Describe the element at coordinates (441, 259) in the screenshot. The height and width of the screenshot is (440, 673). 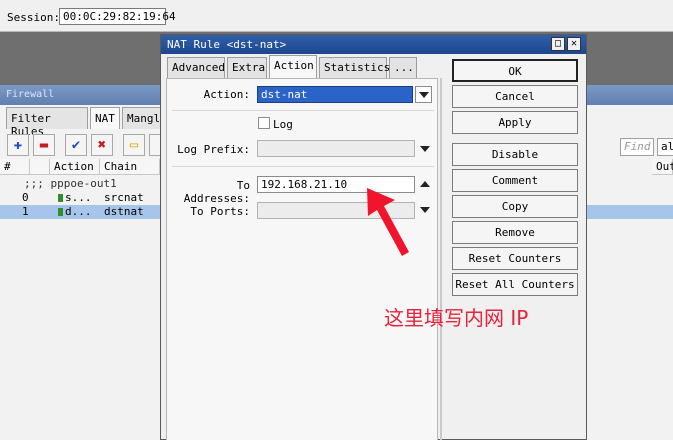
I see `panel-divider` at that location.